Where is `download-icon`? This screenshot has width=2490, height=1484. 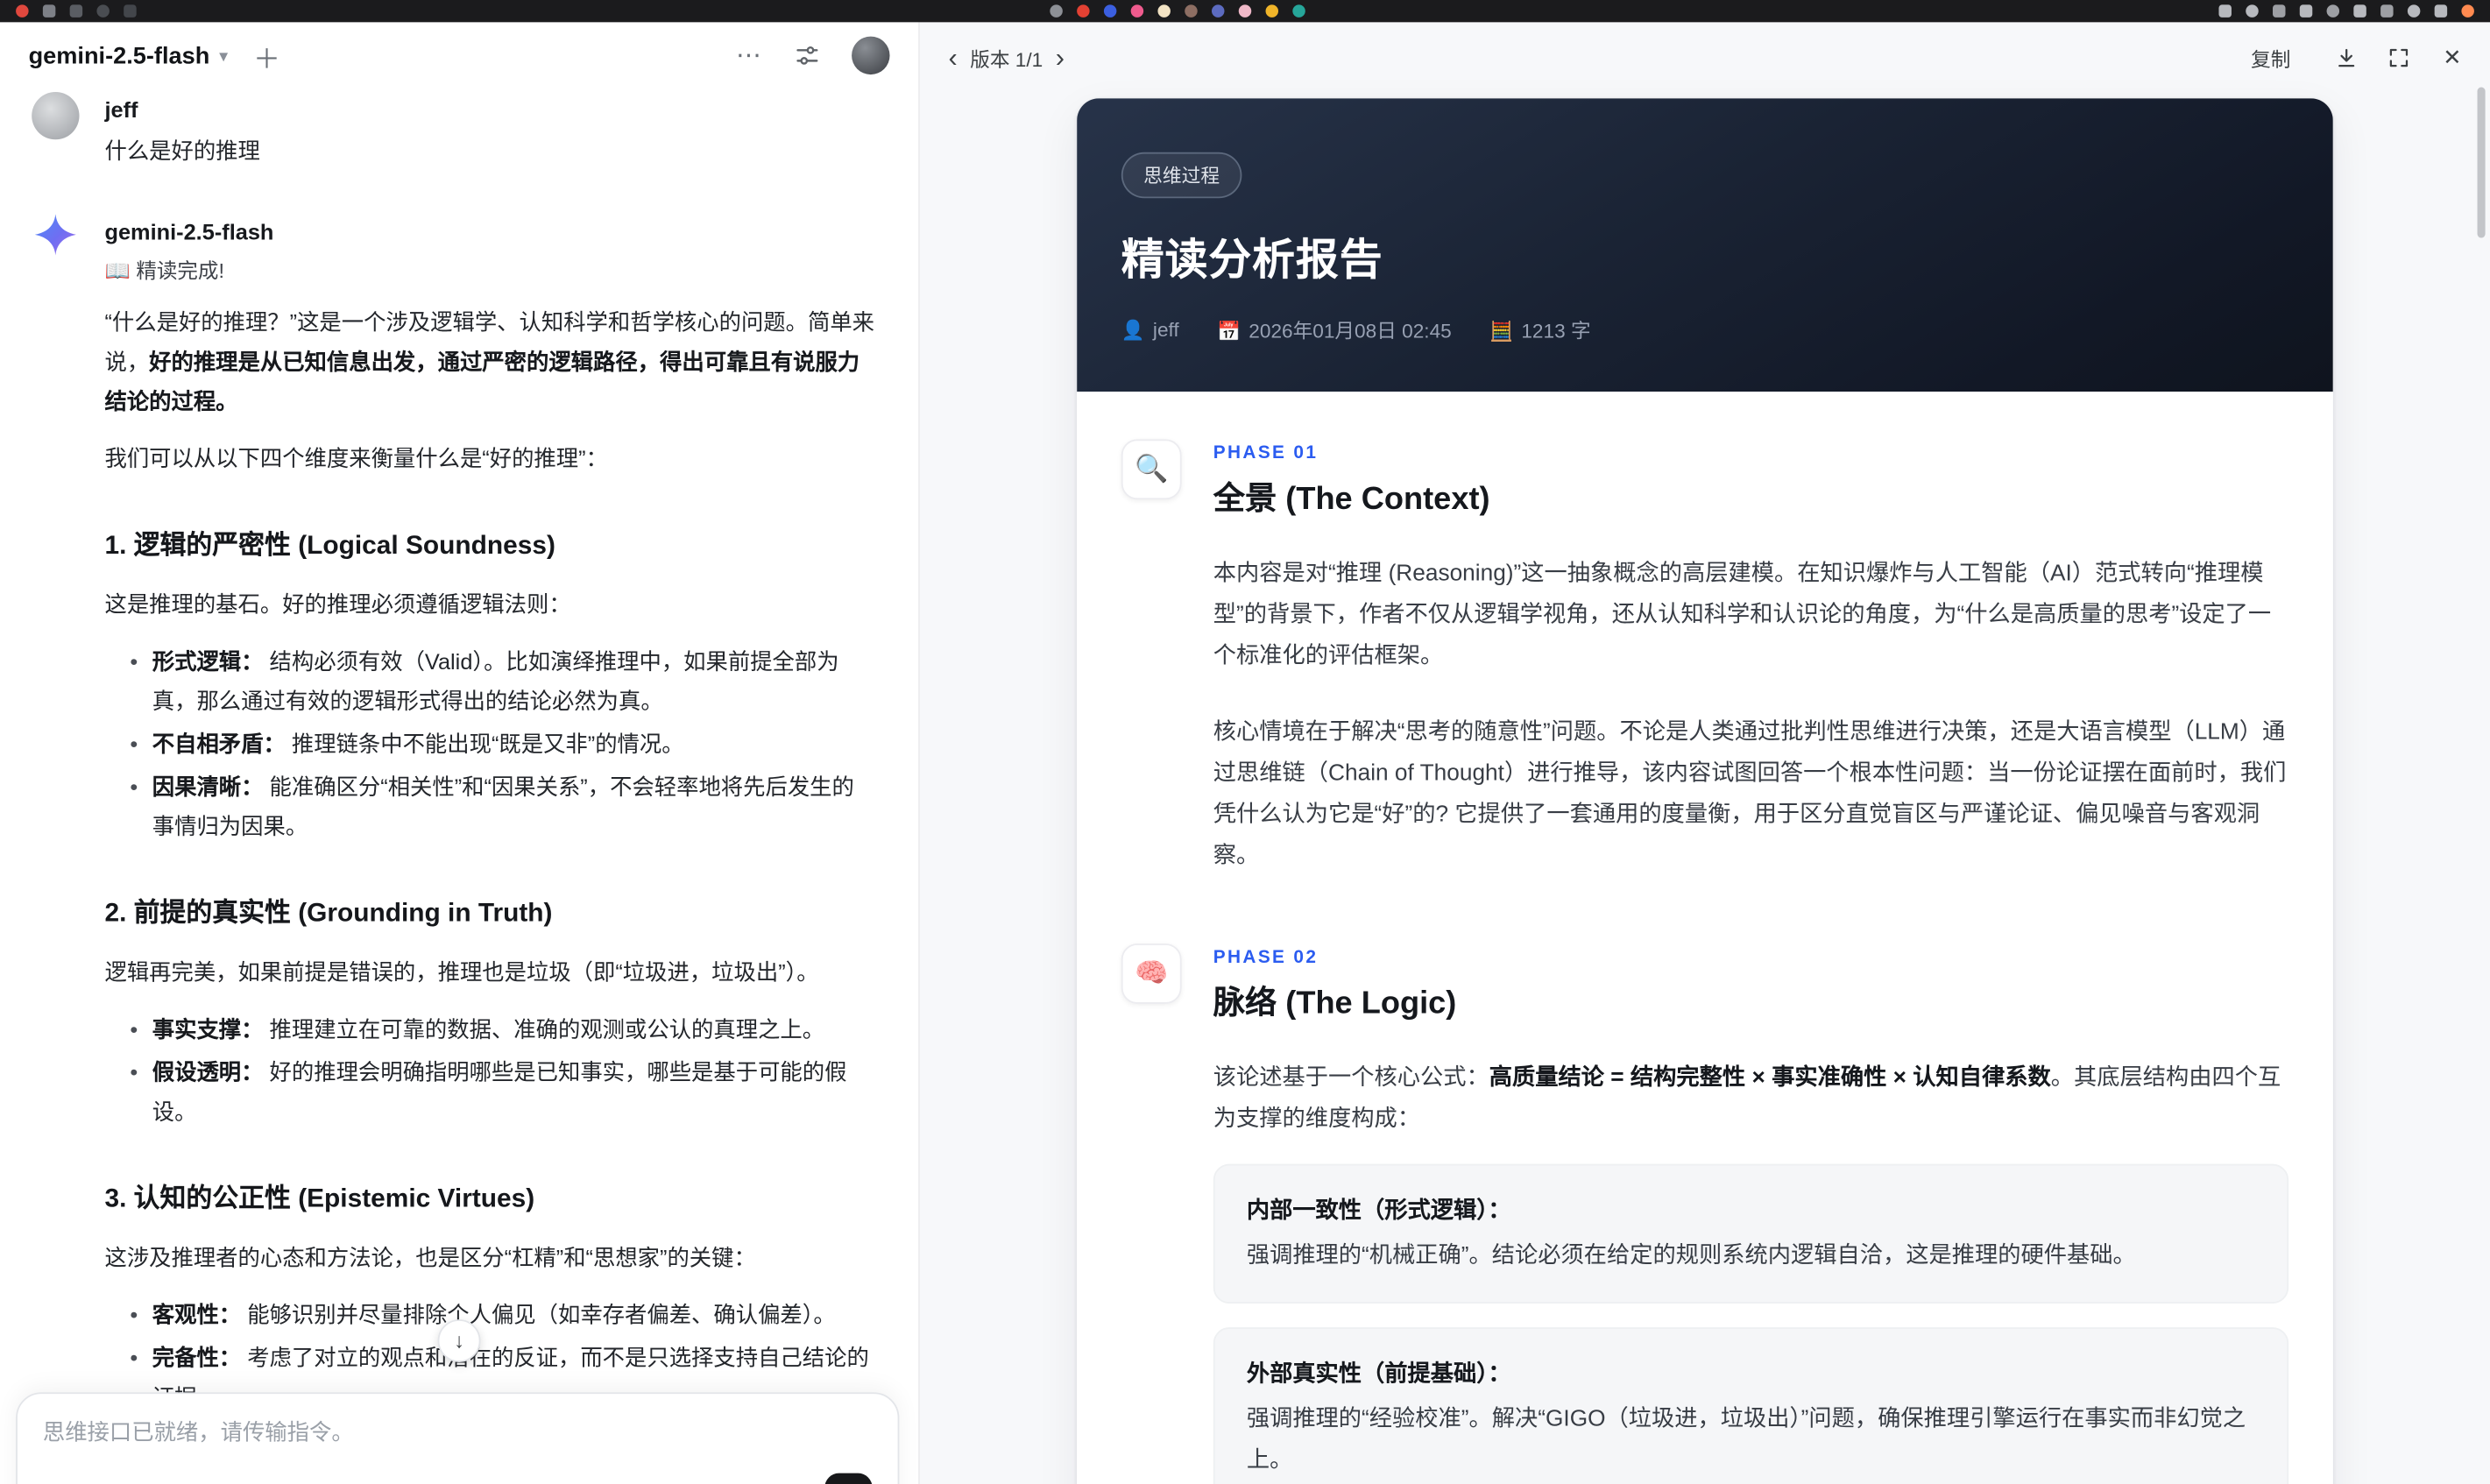
download-icon is located at coordinates (2347, 57).